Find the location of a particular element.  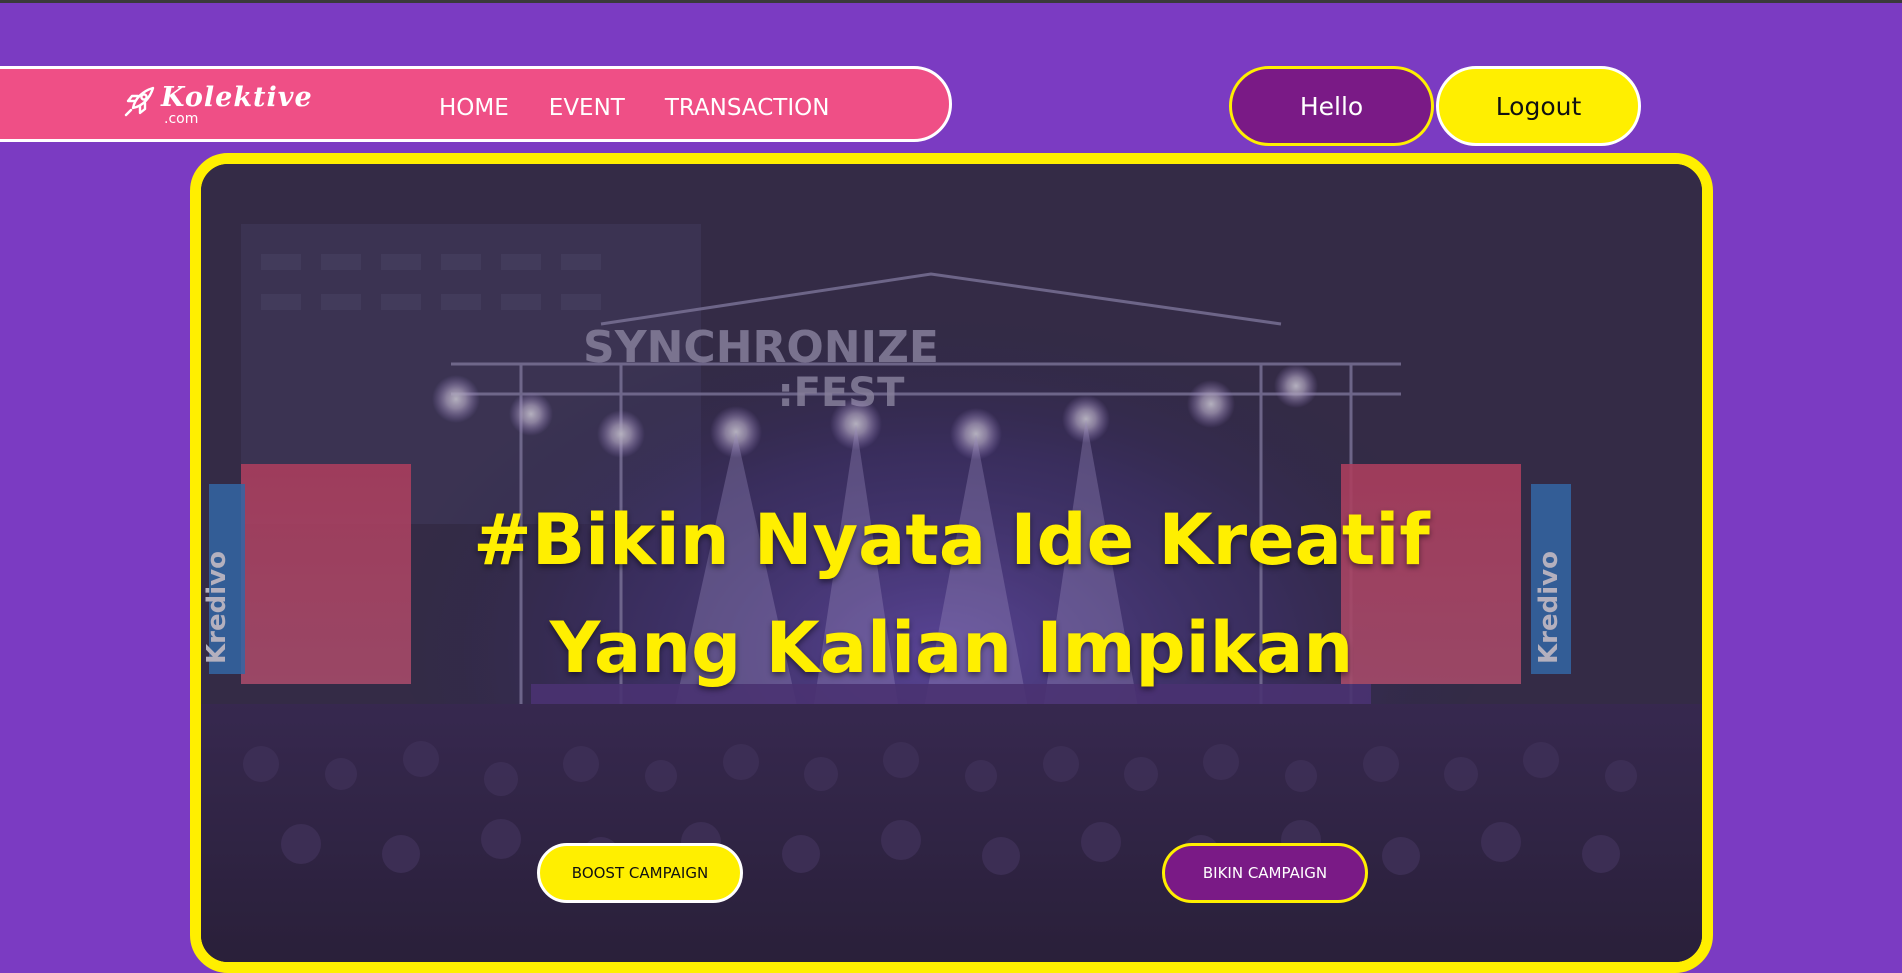

logout-button: Logout is located at coordinates (1538, 106).